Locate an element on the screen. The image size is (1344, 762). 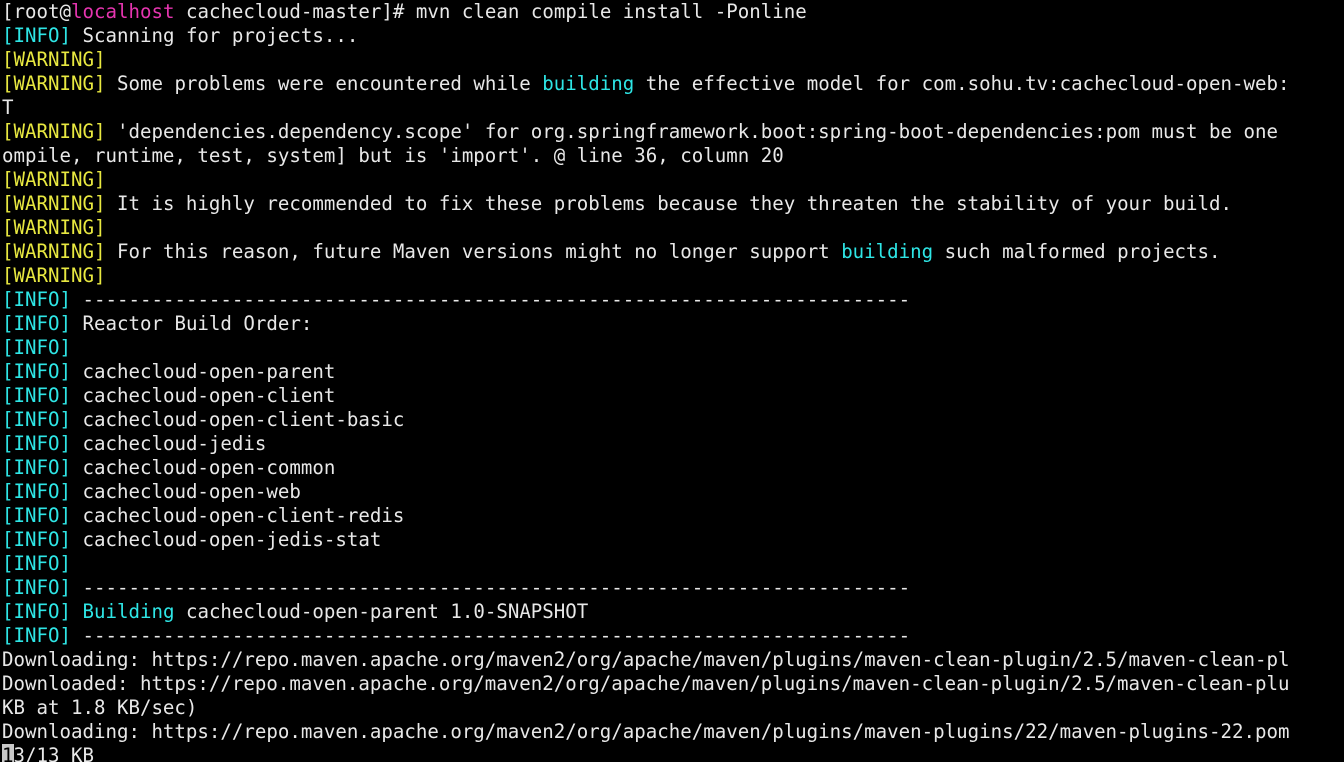
terminal-line-warning-blank-3: [WARNING] is located at coordinates (672, 228).